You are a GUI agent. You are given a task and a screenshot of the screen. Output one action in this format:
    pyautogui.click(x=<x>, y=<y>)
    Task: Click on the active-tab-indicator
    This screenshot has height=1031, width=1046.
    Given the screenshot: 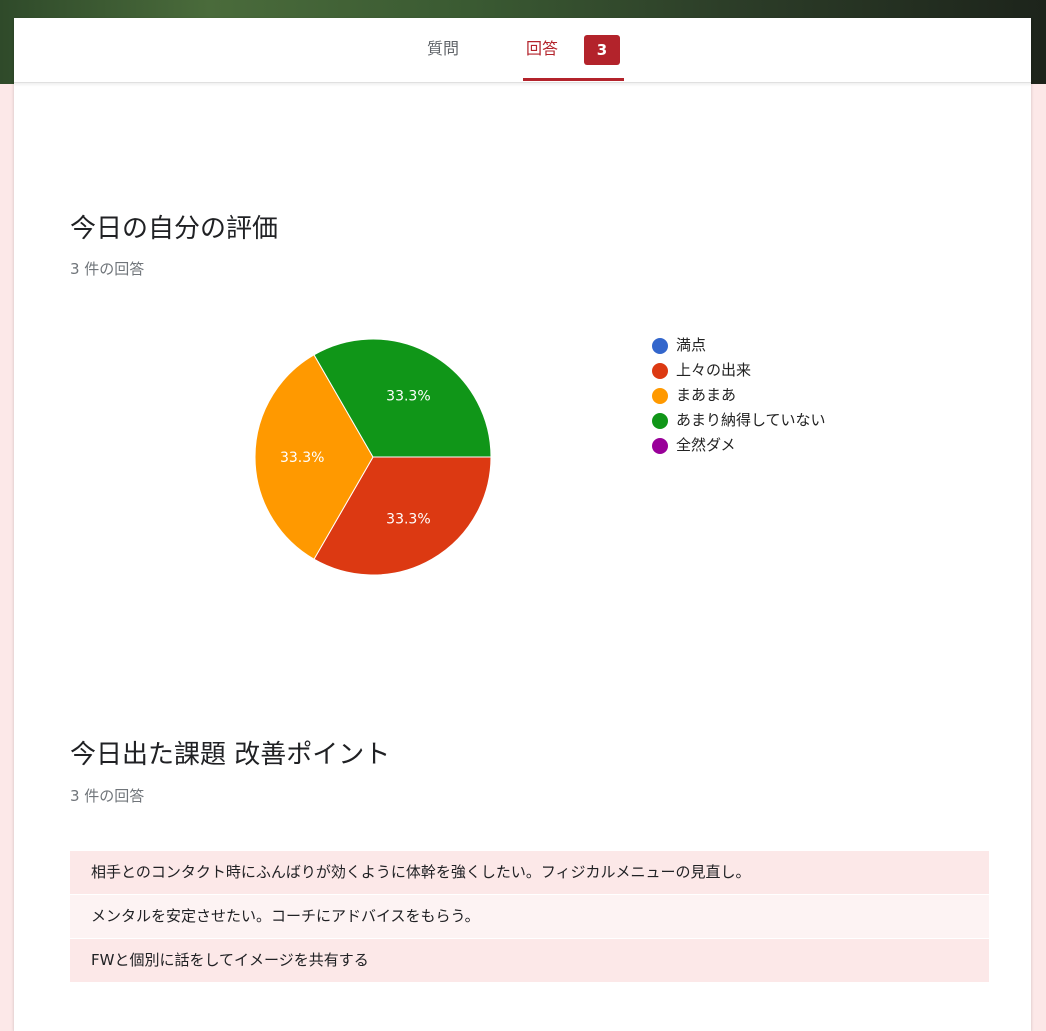 What is the action you would take?
    pyautogui.click(x=573, y=79)
    